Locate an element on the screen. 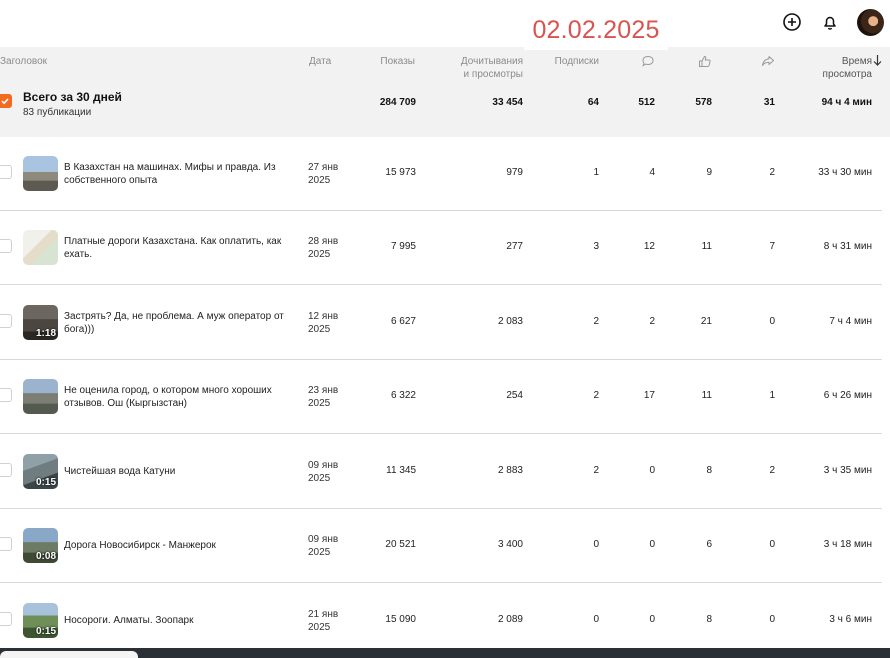 Image resolution: width=890 pixels, height=658 pixels. col-reads-line1: Дочитывания is located at coordinates (491, 61).